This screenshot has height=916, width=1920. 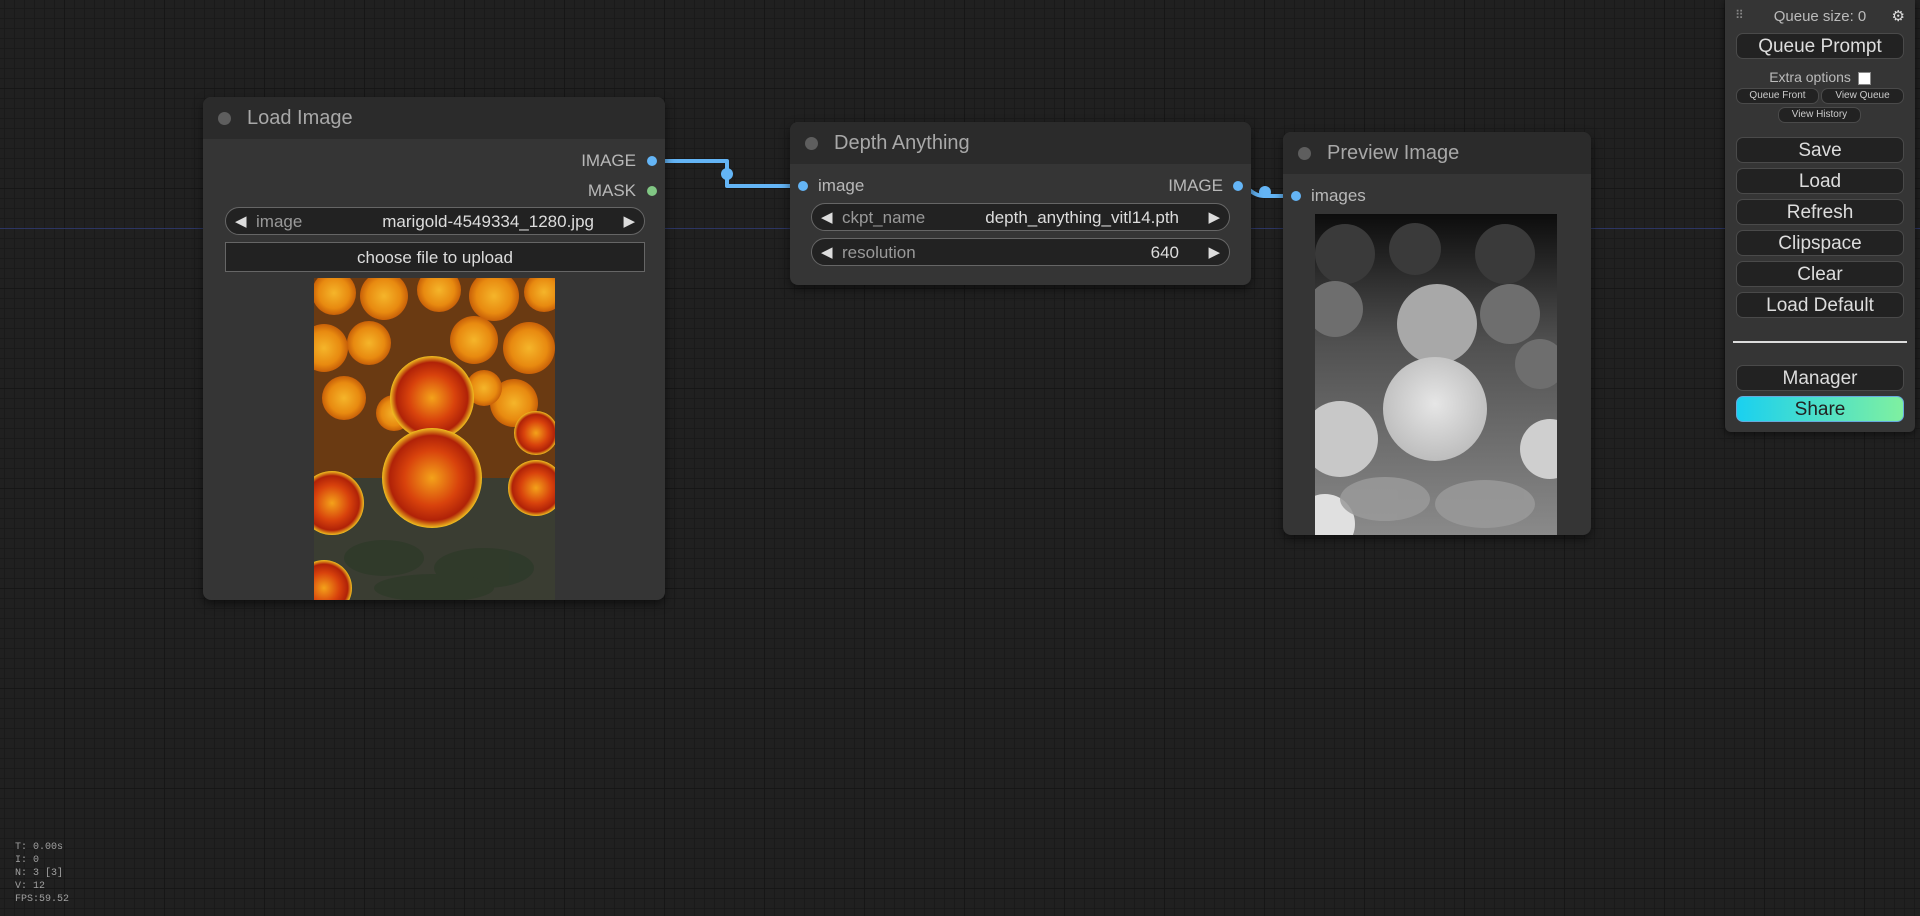 I want to click on loaded-image-preview, so click(x=434, y=439).